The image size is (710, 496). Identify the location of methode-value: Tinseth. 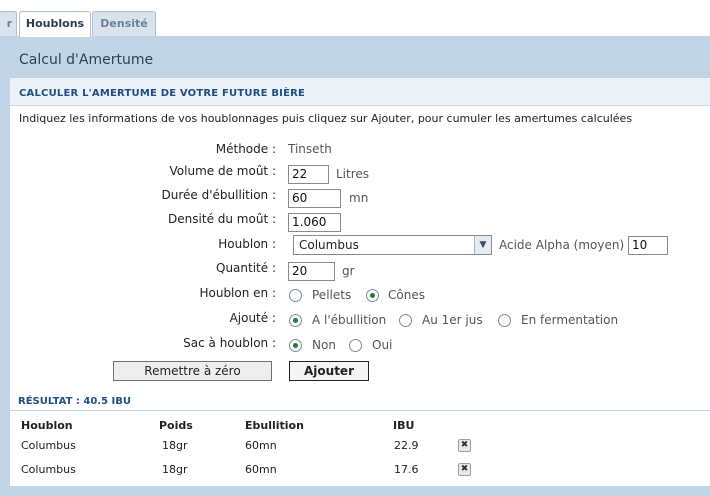
(310, 149).